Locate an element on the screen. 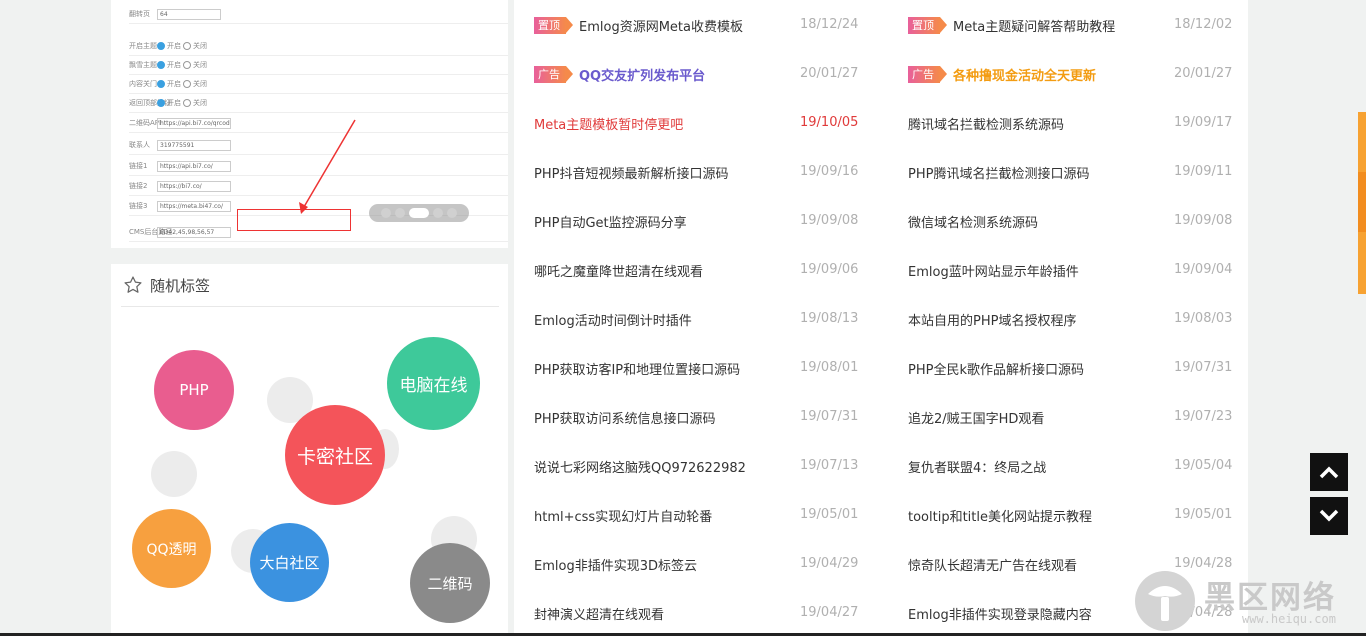  watermark-url: www.heiqu.com is located at coordinates (1289, 619).